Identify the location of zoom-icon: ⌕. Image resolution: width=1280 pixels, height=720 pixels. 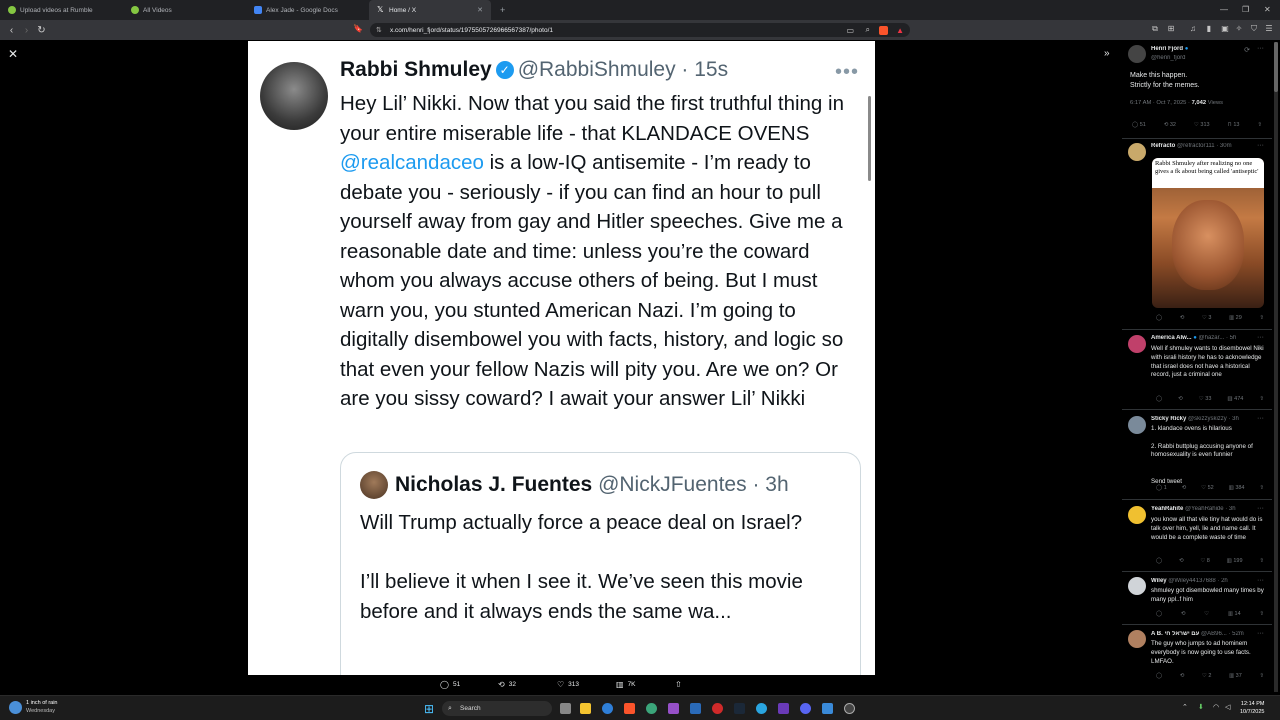
(868, 30).